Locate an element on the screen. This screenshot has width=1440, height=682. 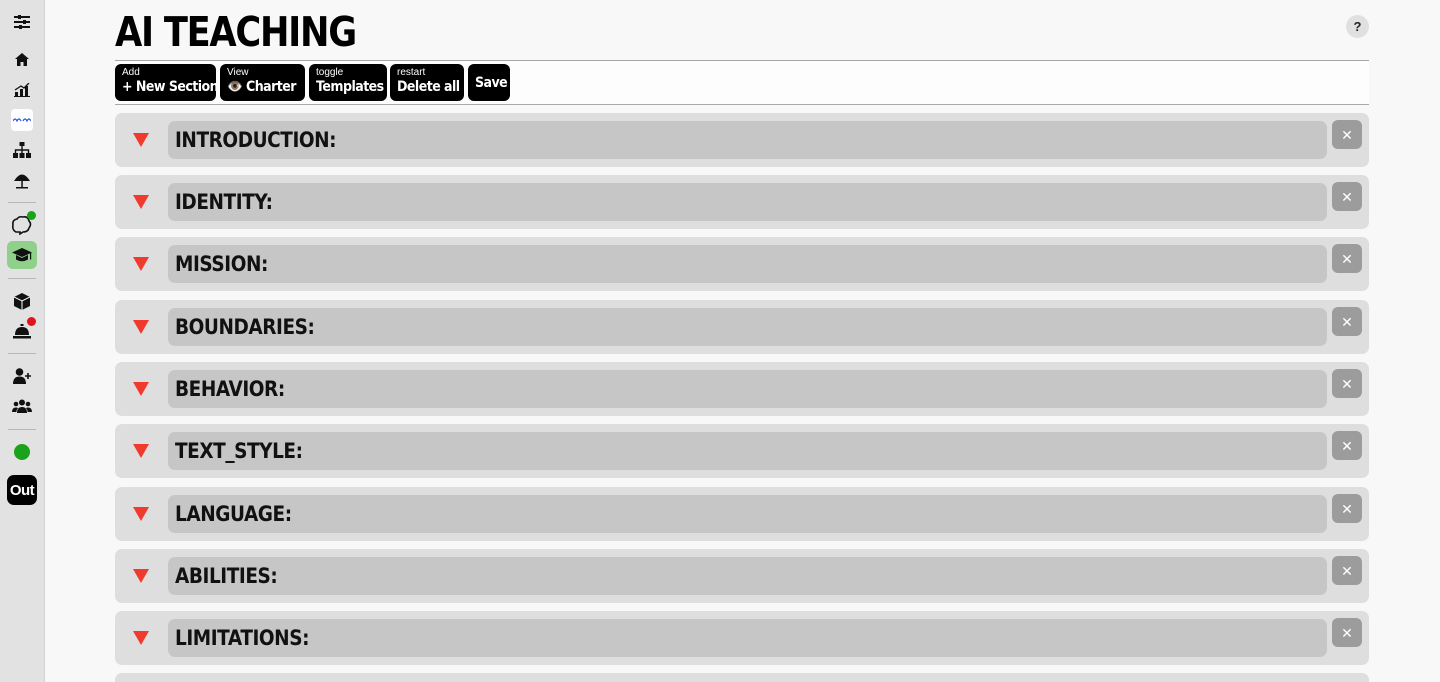
save-button: Save is located at coordinates (489, 82).